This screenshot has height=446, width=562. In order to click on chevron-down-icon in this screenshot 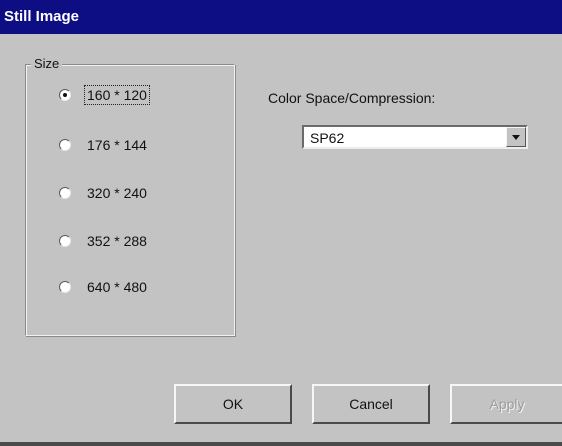, I will do `click(516, 137)`.